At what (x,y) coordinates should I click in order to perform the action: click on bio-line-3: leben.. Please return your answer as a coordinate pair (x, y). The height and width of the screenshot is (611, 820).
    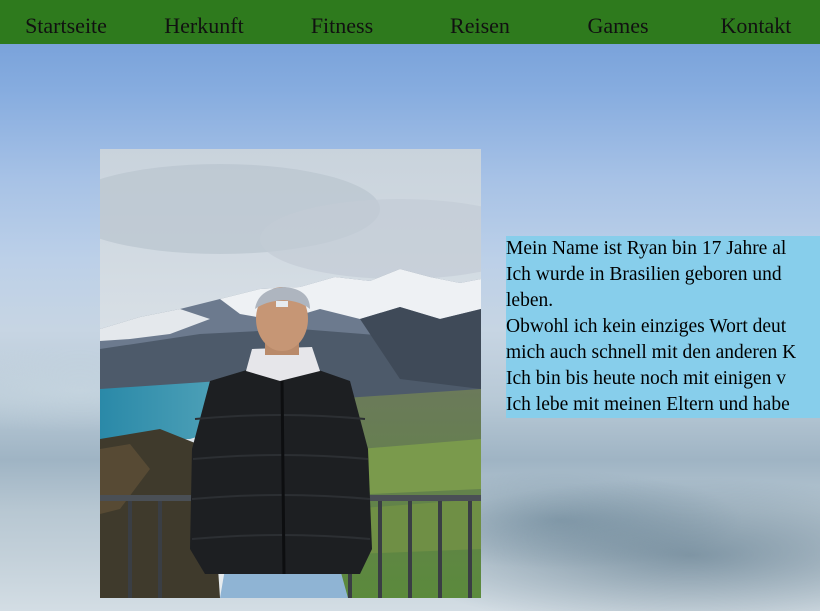
    Looking at the image, I should click on (530, 300).